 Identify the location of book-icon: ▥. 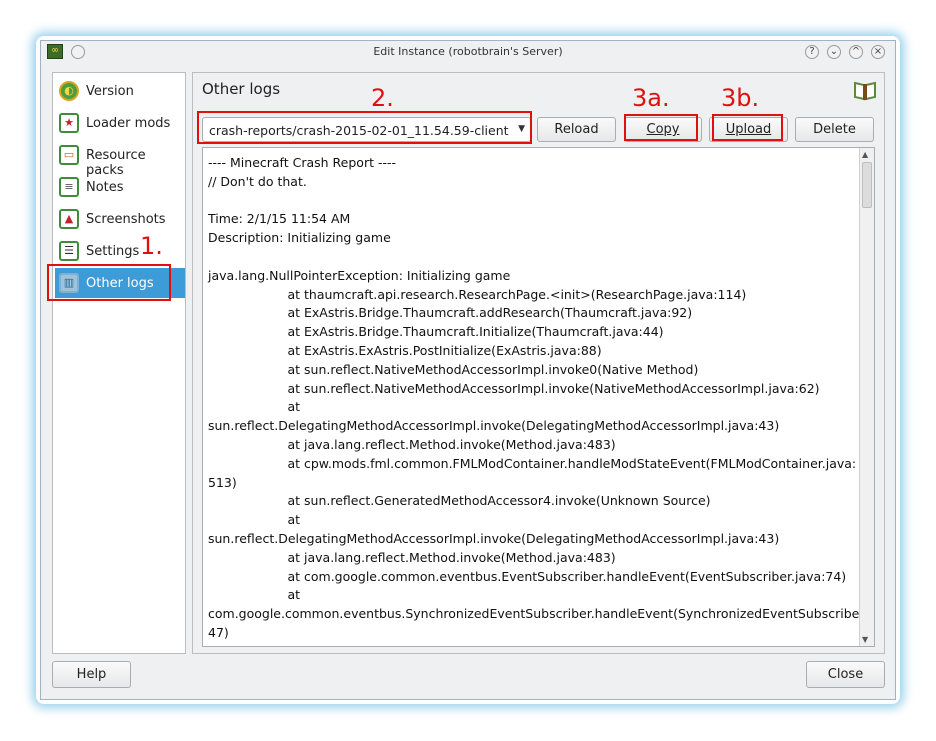
(69, 283).